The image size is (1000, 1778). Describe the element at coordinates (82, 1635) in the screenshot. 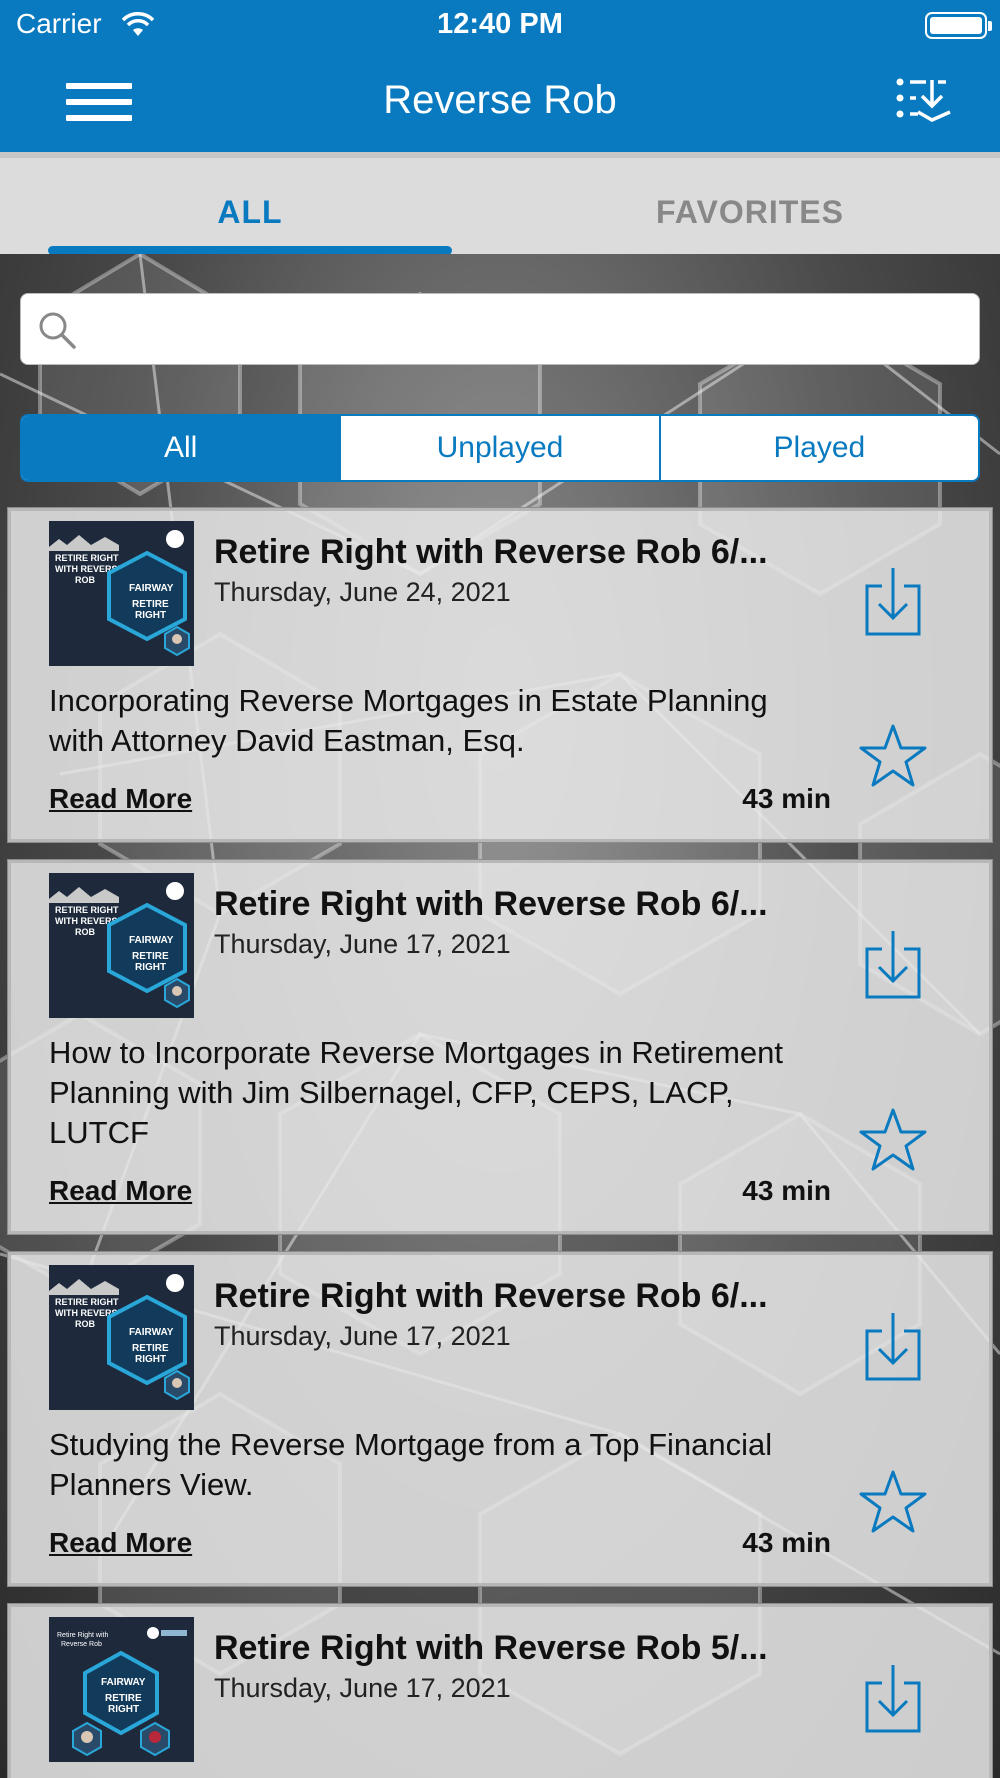

I see `svg-text: Retire Right with` at that location.